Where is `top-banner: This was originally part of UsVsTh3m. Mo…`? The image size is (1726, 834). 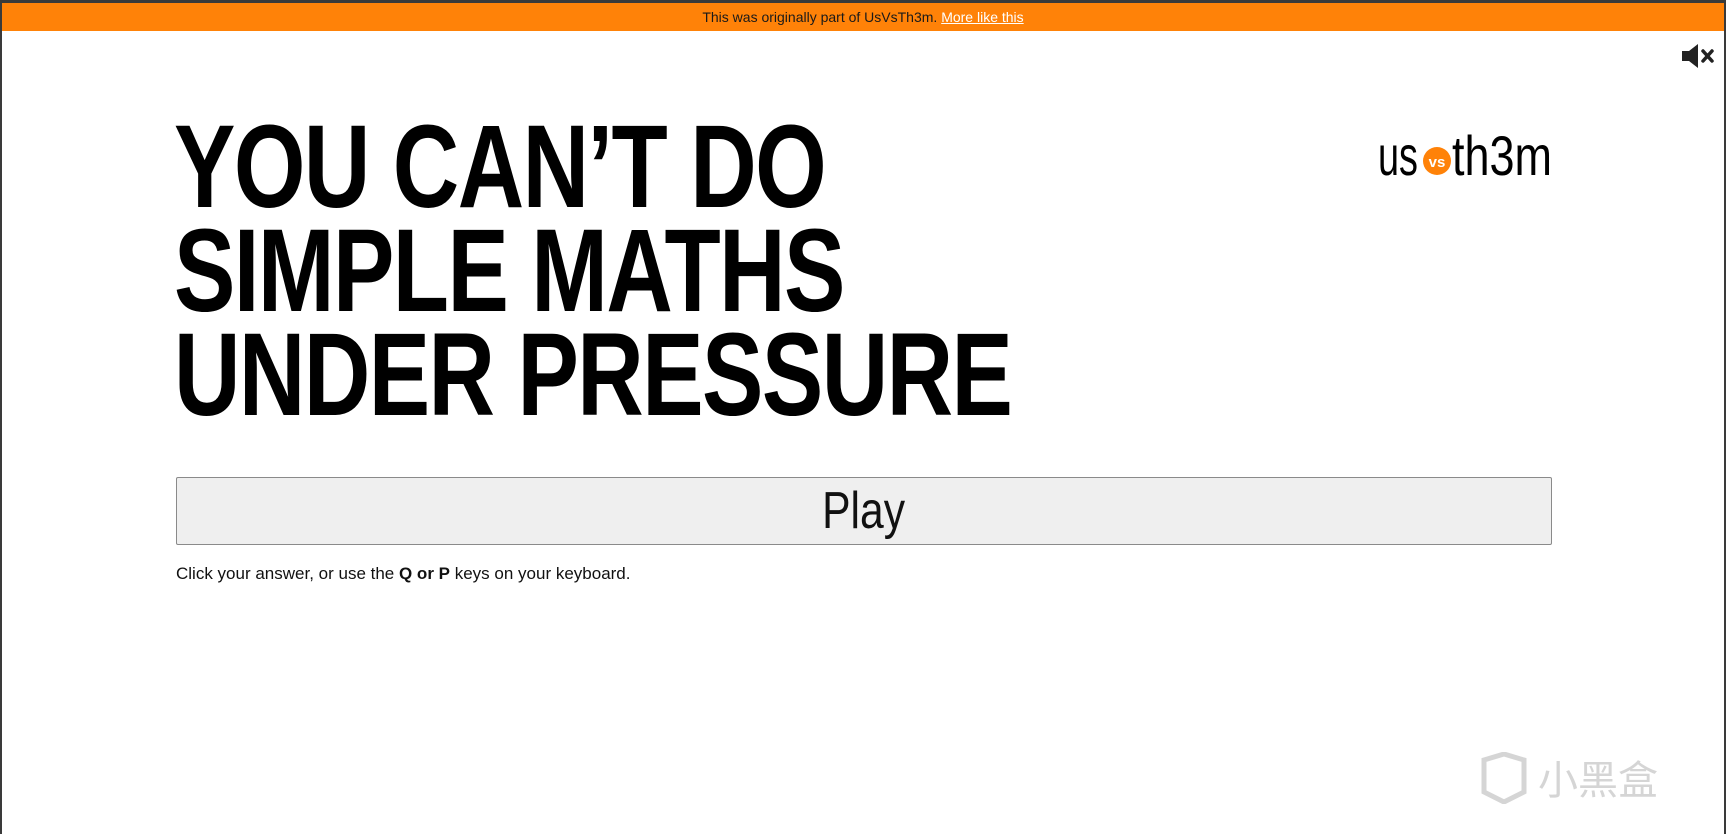 top-banner: This was originally part of UsVsTh3m. Mo… is located at coordinates (863, 17).